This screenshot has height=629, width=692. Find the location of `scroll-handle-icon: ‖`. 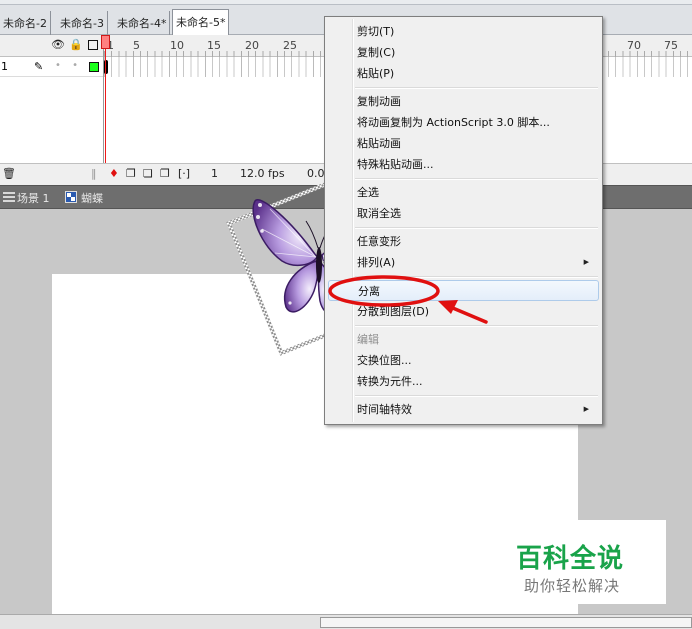

scroll-handle-icon: ‖ is located at coordinates (94, 173).